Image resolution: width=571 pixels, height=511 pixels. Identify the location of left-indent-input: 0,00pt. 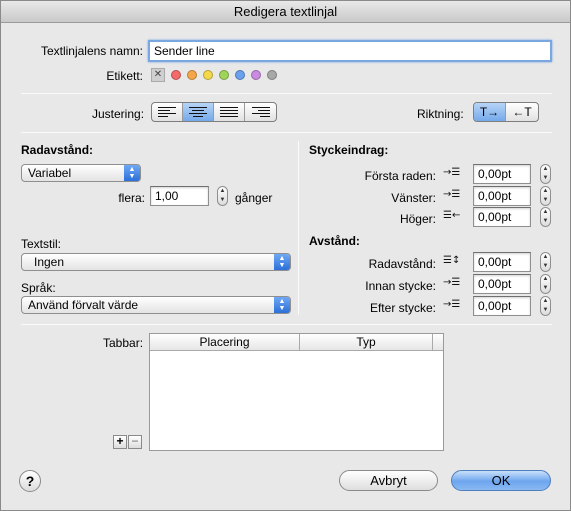
(502, 196).